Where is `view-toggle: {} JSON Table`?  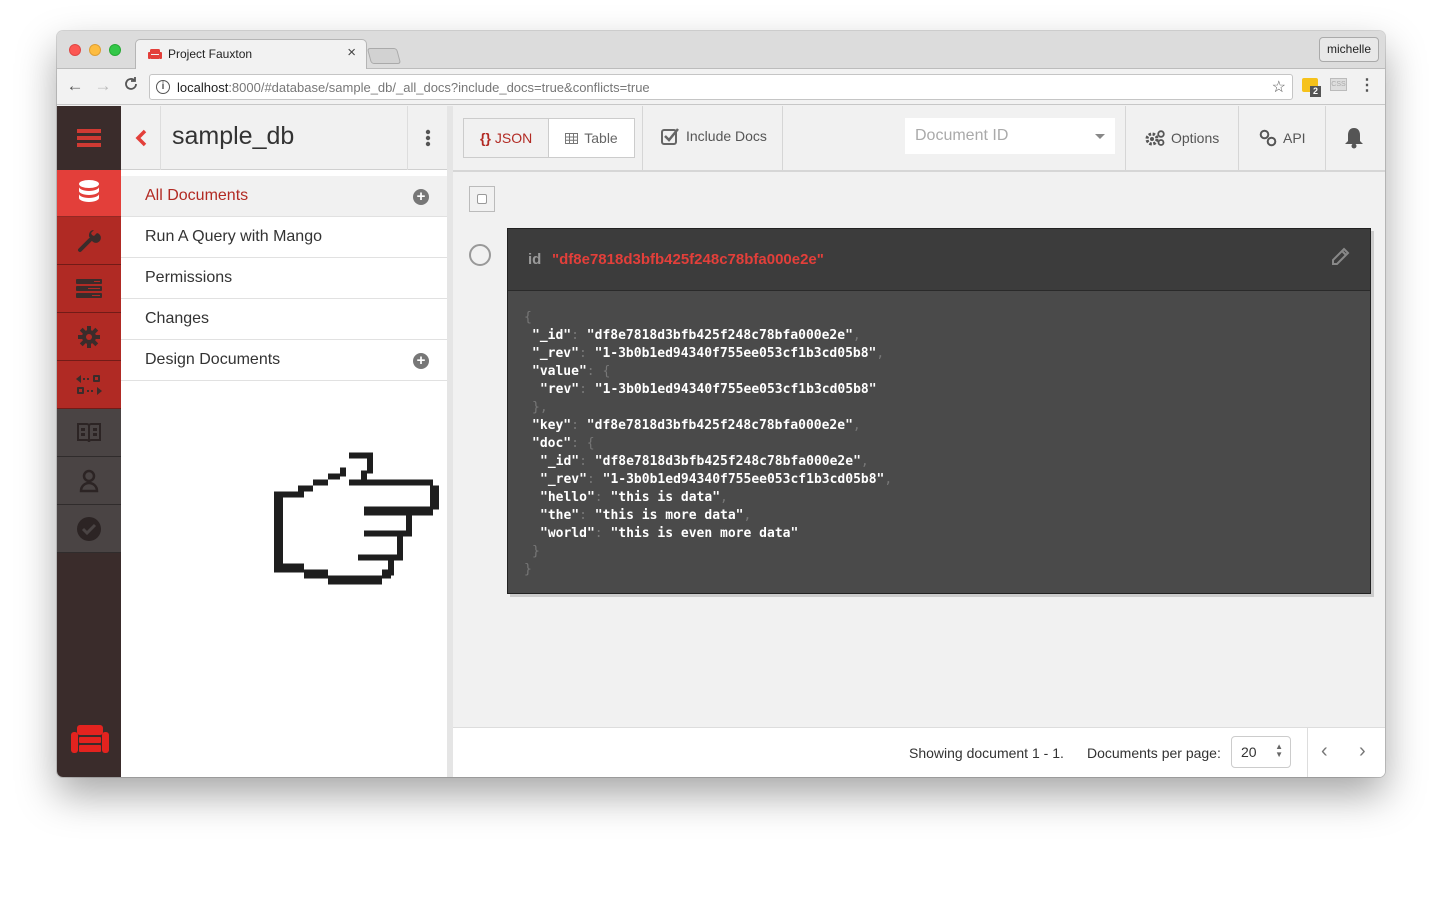 view-toggle: {} JSON Table is located at coordinates (549, 138).